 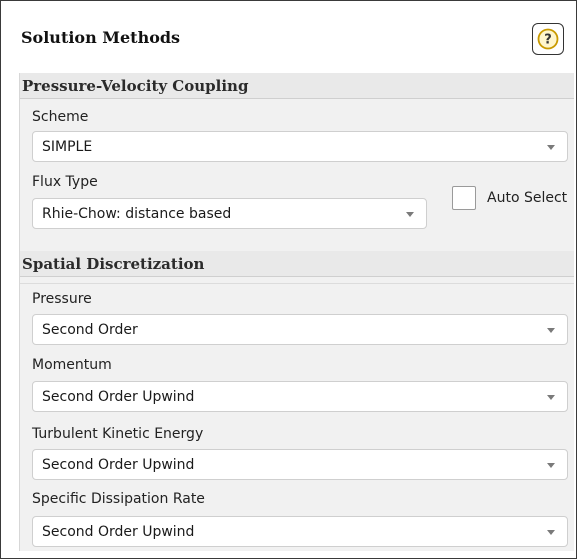 I want to click on momentum-dropdown: Second Order Upwind, so click(x=300, y=396).